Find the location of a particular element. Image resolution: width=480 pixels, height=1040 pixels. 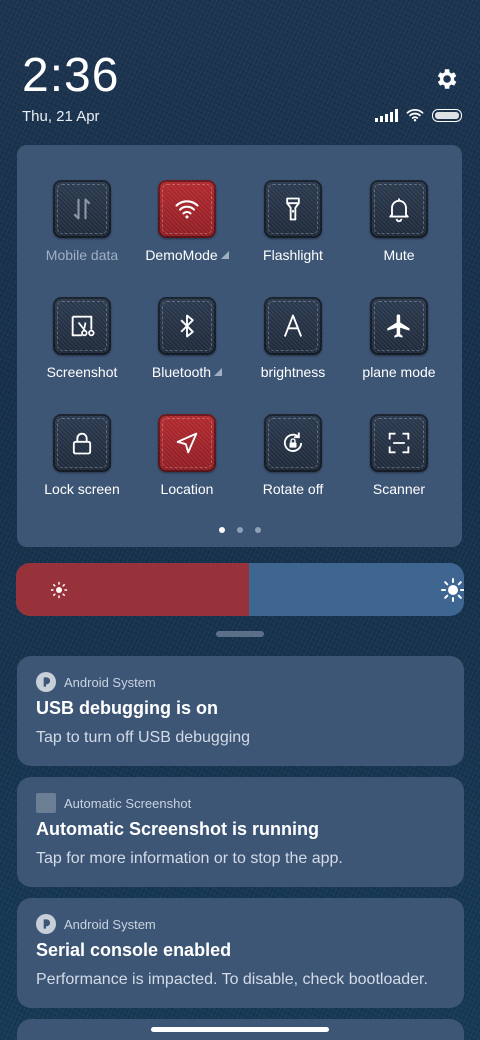

tile-demomode: DemoMode is located at coordinates (187, 221).